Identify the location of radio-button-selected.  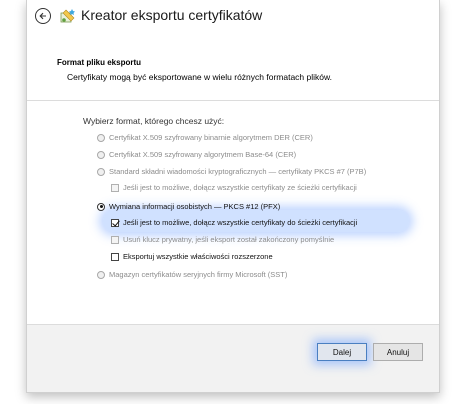
(101, 206).